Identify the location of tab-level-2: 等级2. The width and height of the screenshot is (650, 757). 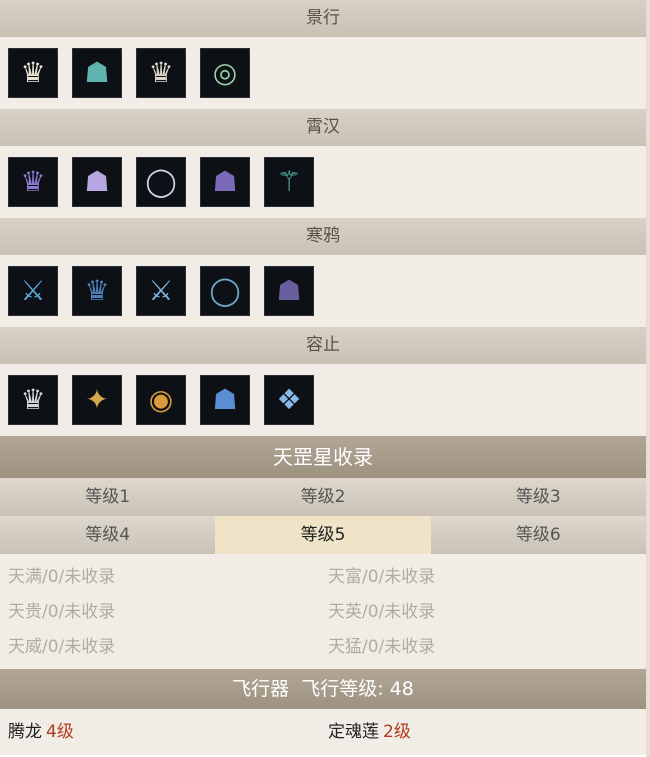
(323, 497).